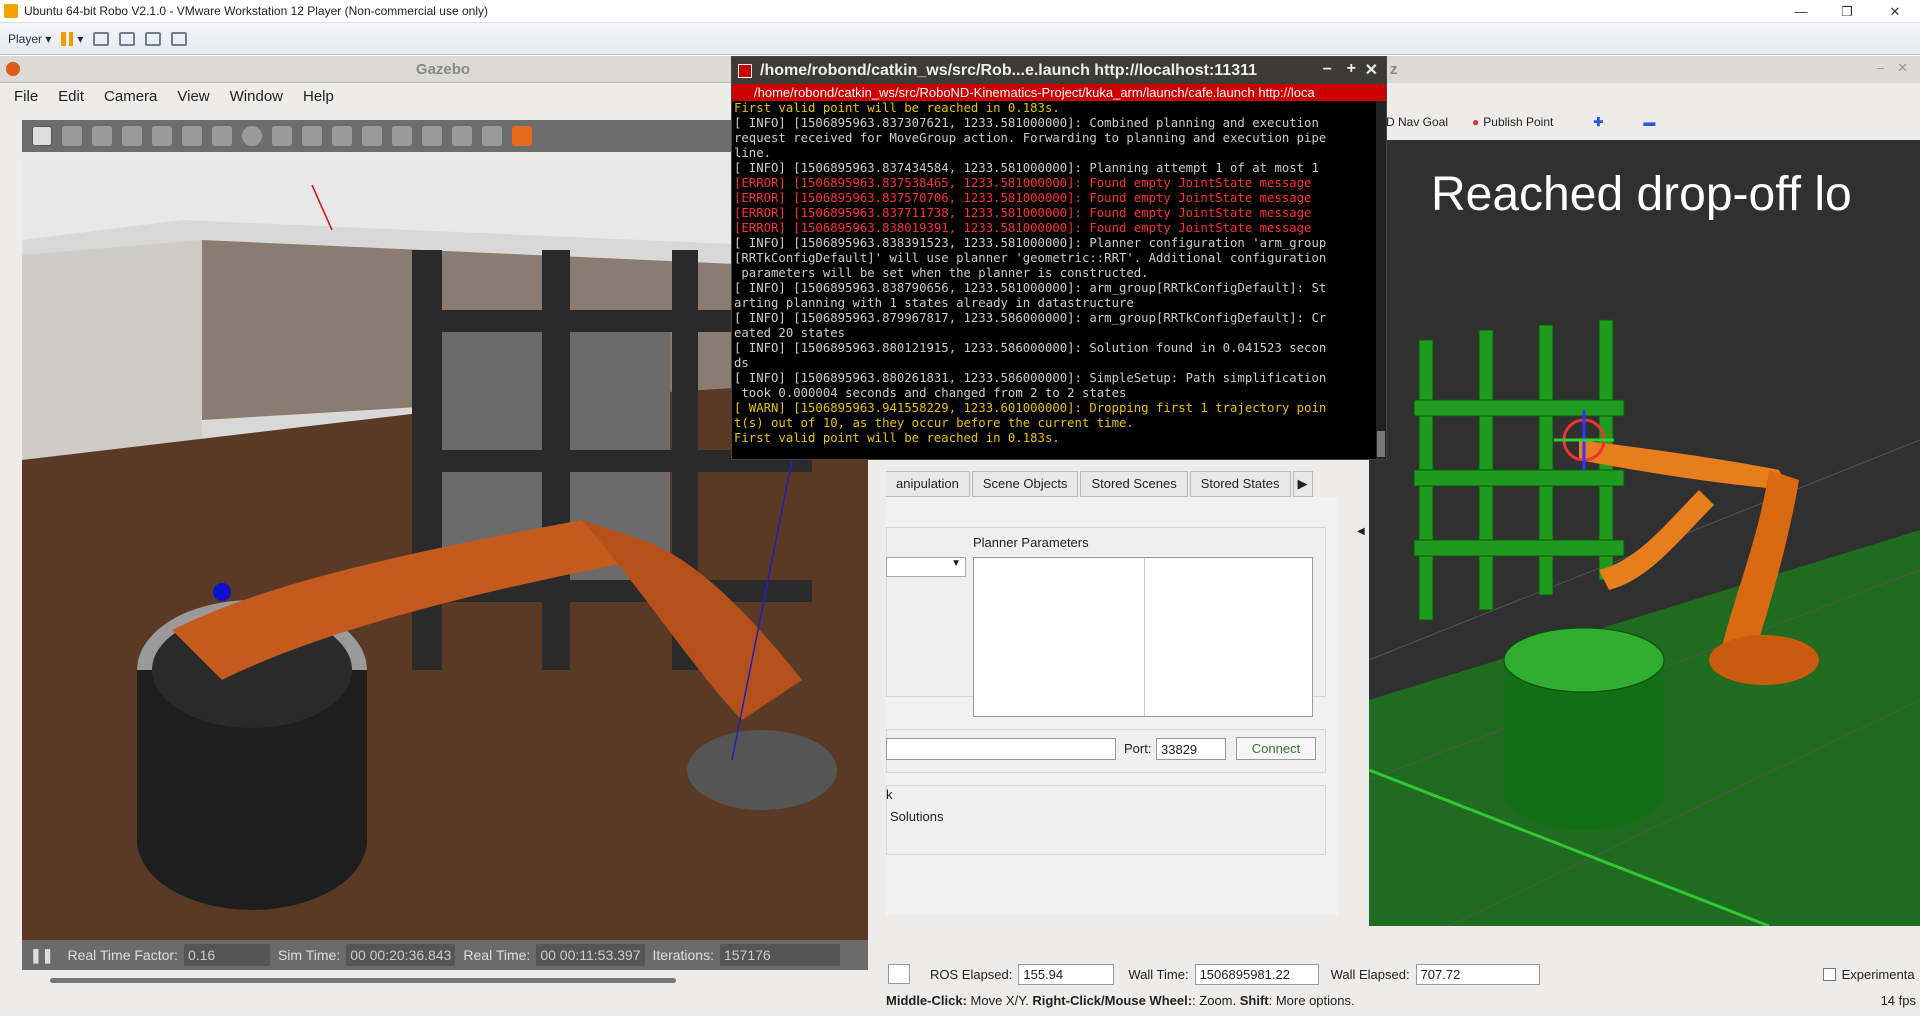 The height and width of the screenshot is (1016, 1920). I want to click on port-label: Port:, so click(1138, 748).